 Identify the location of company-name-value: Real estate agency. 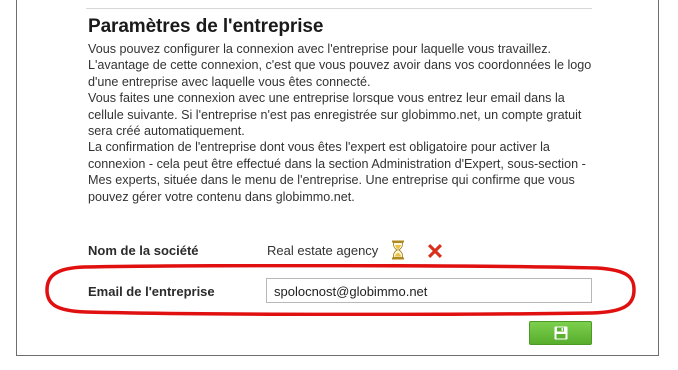
(323, 250).